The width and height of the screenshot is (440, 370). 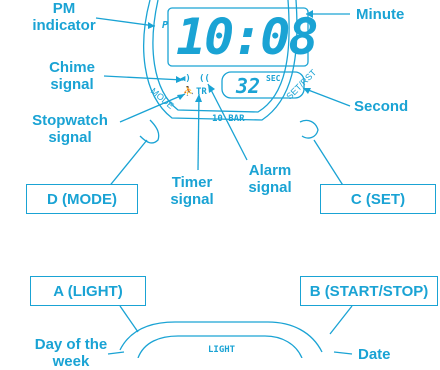 I want to click on pm-indicator-label: PM indicator, so click(x=64, y=17).